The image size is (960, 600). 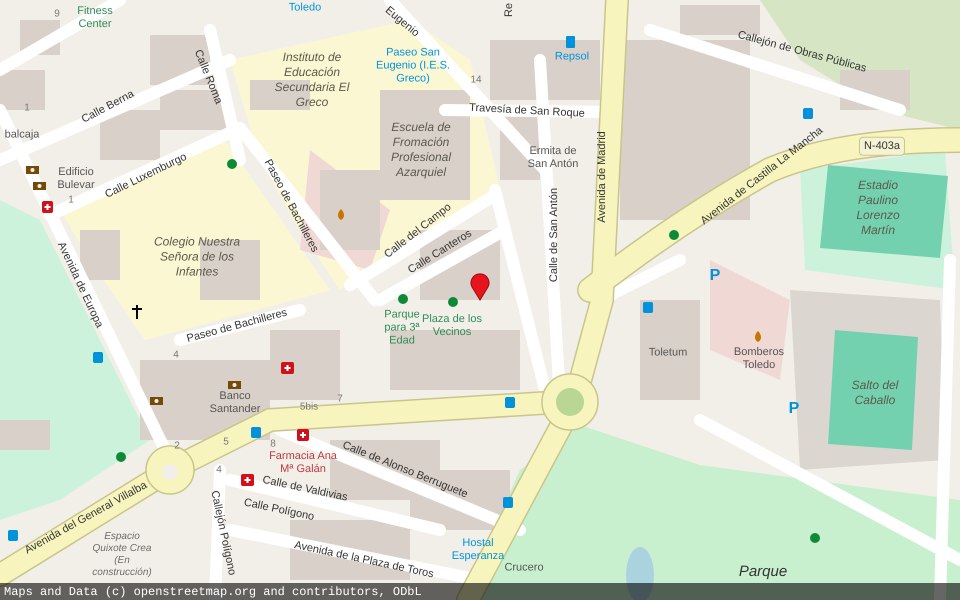 I want to click on street-label: Avenida de Madrid, so click(x=601, y=177).